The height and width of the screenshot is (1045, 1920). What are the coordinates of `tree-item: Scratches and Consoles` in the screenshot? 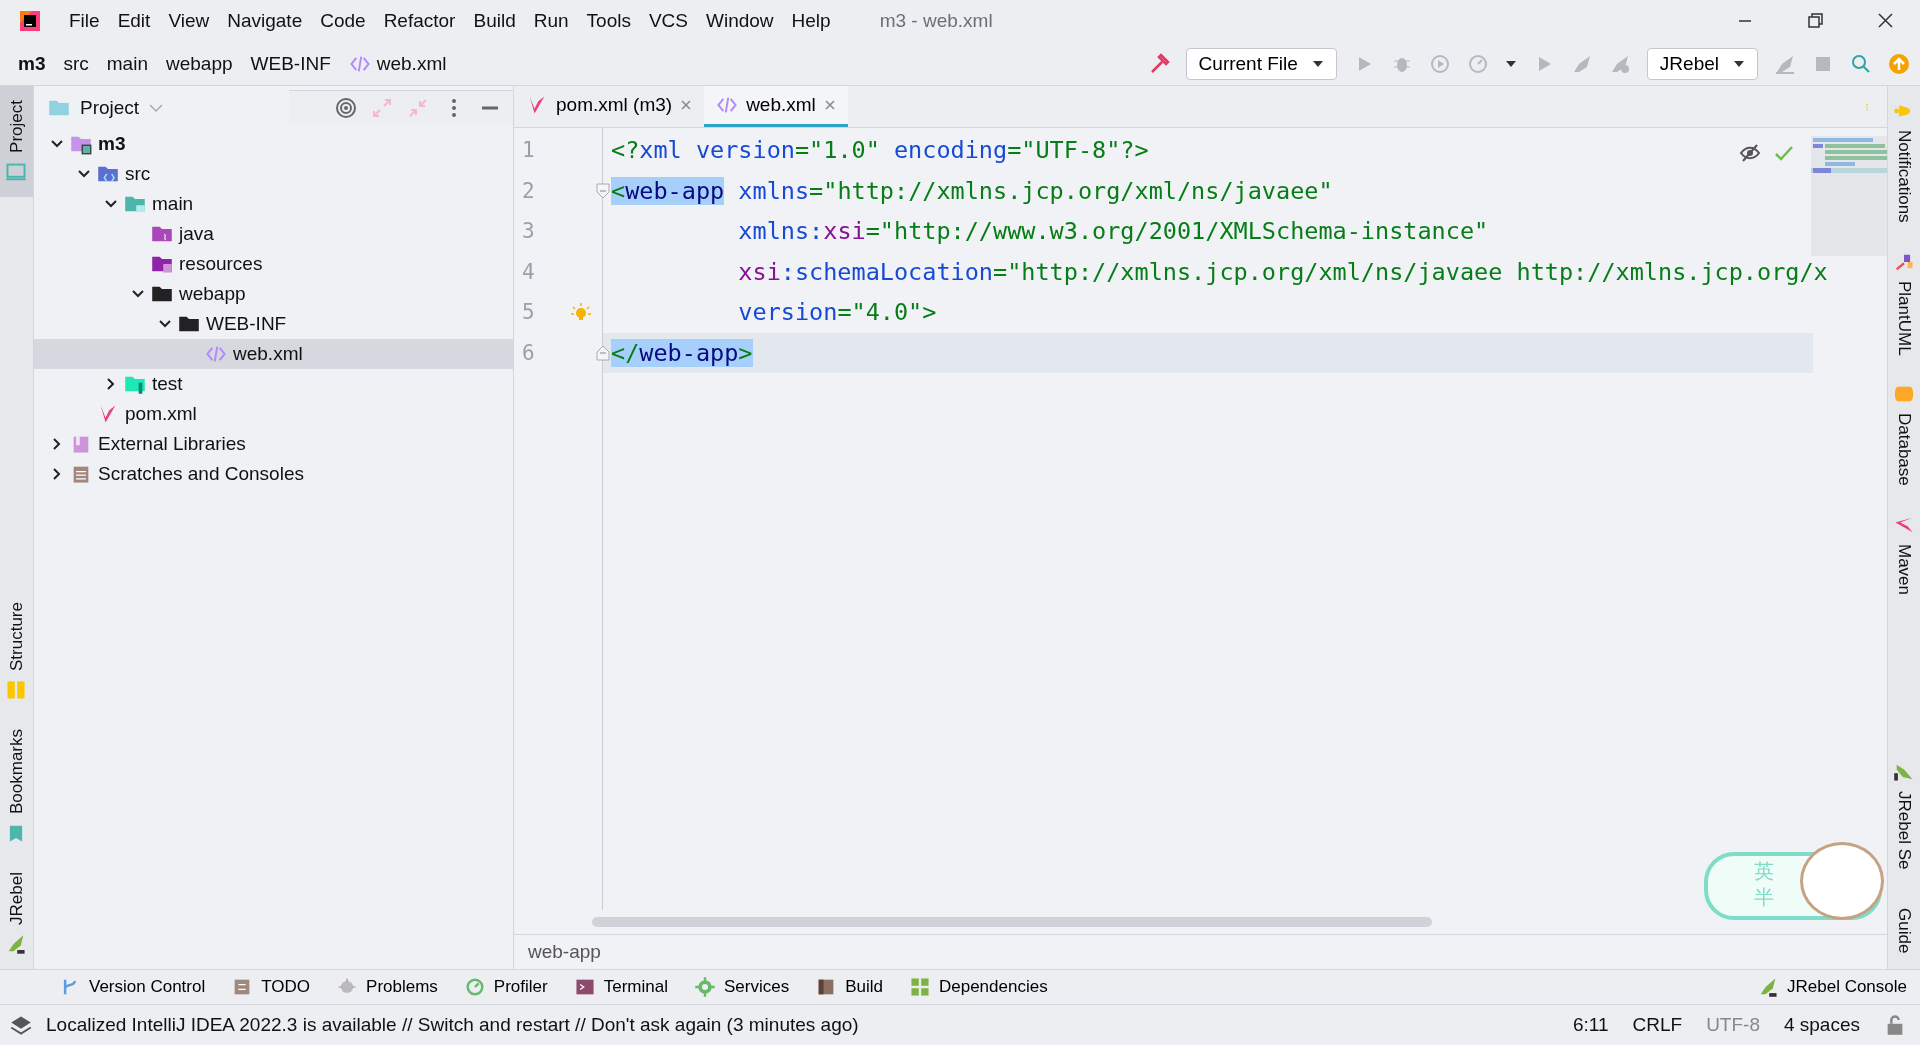 It's located at (273, 474).